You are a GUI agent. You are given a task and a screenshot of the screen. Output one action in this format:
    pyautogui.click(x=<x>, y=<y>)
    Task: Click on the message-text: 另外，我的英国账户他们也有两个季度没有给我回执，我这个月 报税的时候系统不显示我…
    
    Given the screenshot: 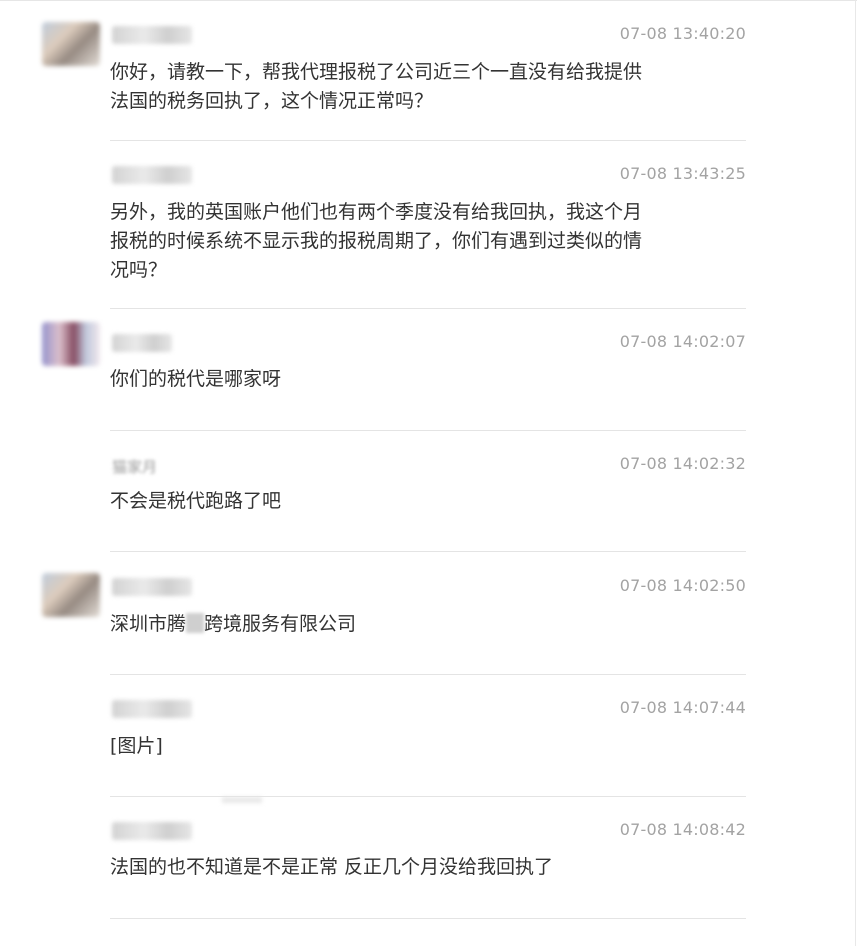 What is the action you would take?
    pyautogui.click(x=376, y=241)
    